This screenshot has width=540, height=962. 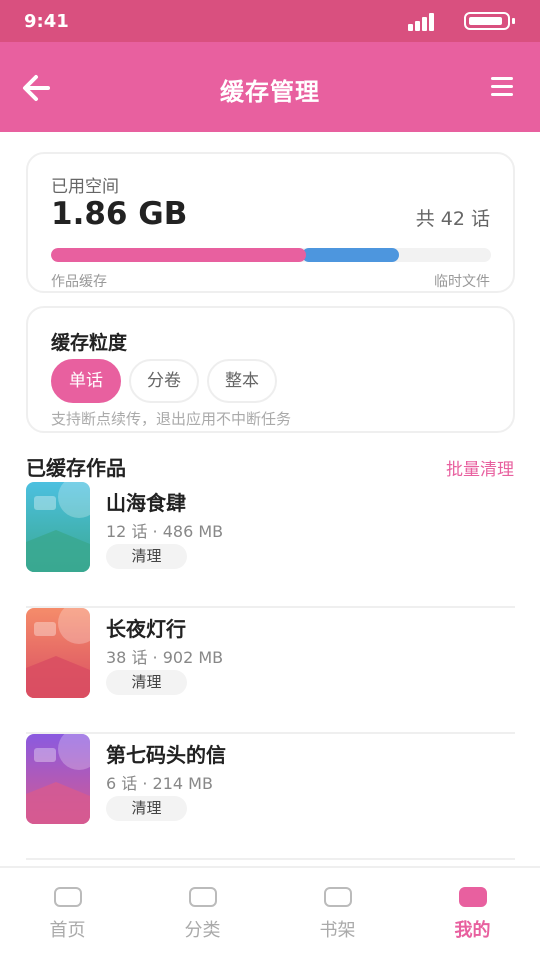 What do you see at coordinates (473, 897) in the screenshot?
I see `profile-icon` at bounding box center [473, 897].